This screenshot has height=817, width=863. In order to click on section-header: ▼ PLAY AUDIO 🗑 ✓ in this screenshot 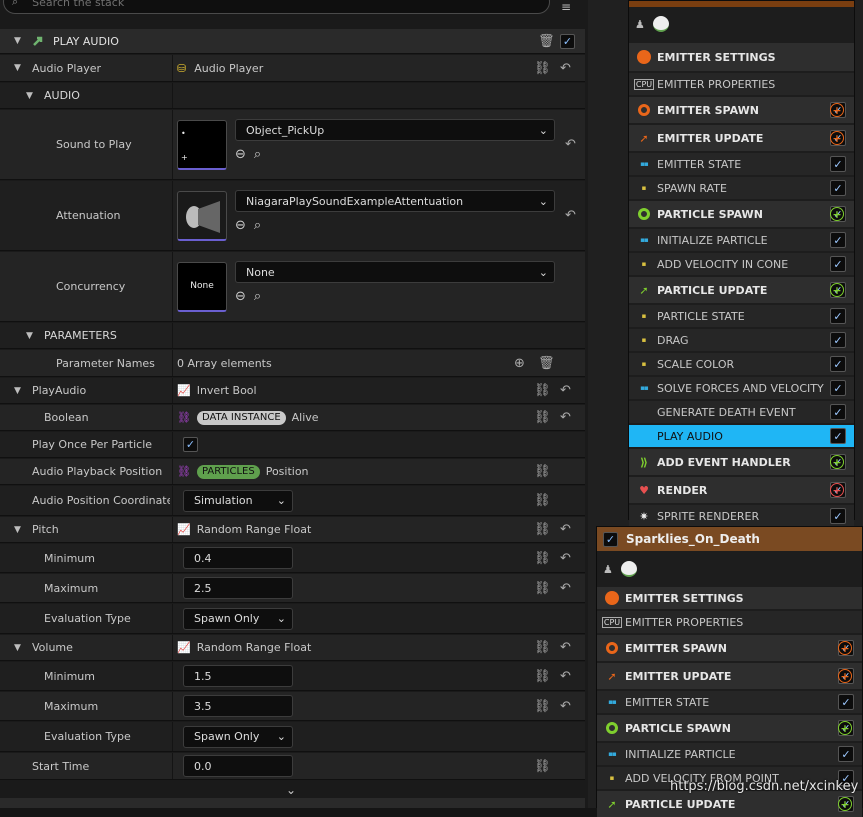, I will do `click(292, 41)`.